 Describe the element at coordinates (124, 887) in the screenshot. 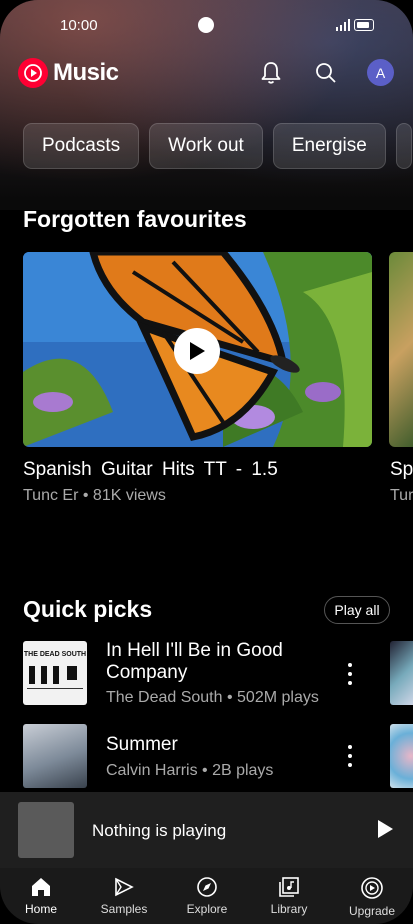

I see `samples-icon` at that location.